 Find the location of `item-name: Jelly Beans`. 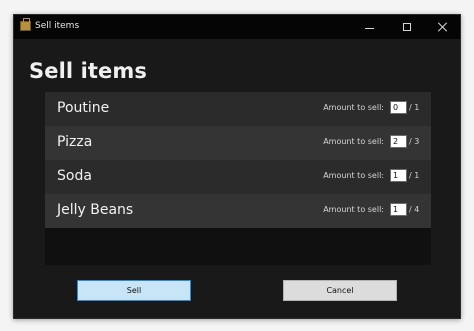

item-name: Jelly Beans is located at coordinates (95, 210).